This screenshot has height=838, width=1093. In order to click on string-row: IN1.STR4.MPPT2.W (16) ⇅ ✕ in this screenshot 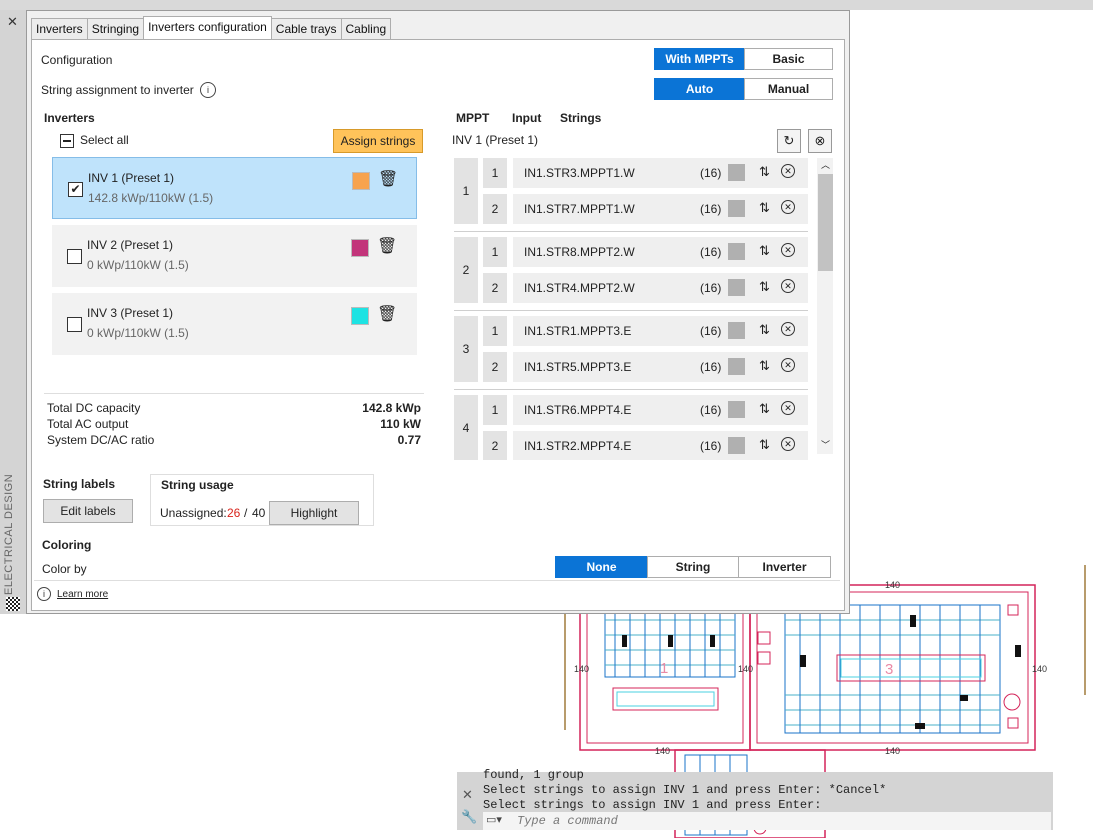, I will do `click(660, 288)`.